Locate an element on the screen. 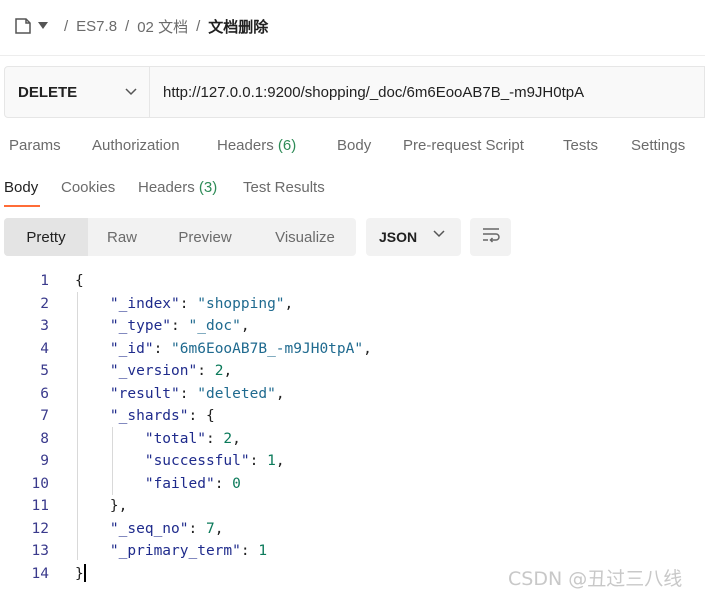 This screenshot has width=705, height=598. format-select: JSON is located at coordinates (413, 237).